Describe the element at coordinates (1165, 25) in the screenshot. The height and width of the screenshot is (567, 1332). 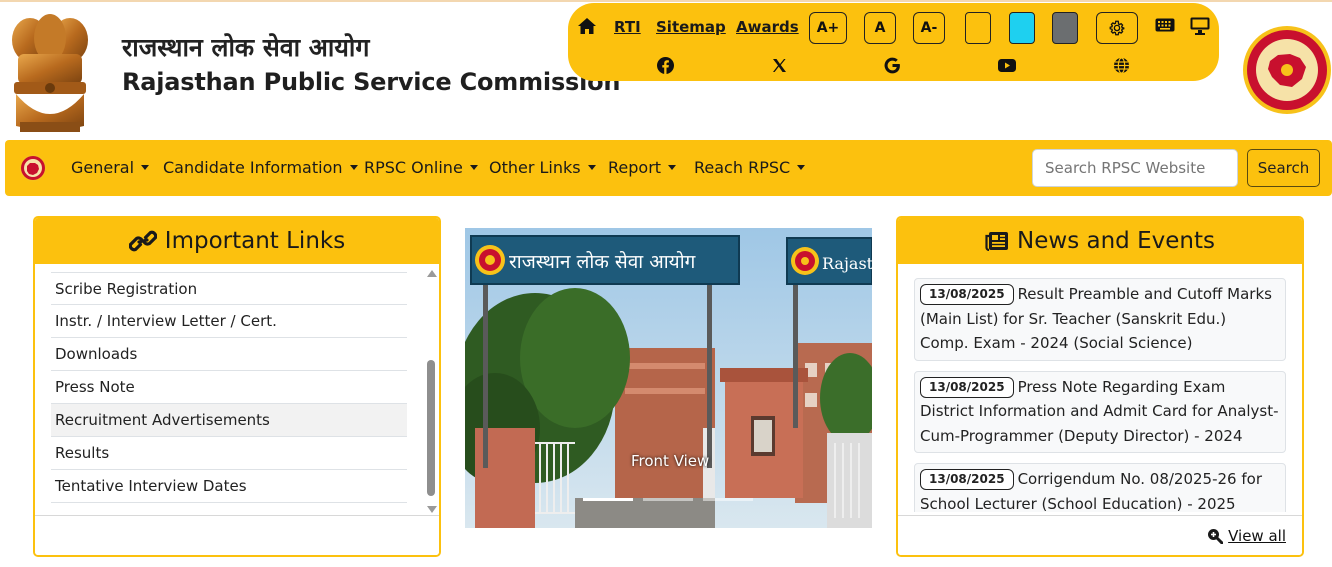
I see `keyboard-icon` at that location.